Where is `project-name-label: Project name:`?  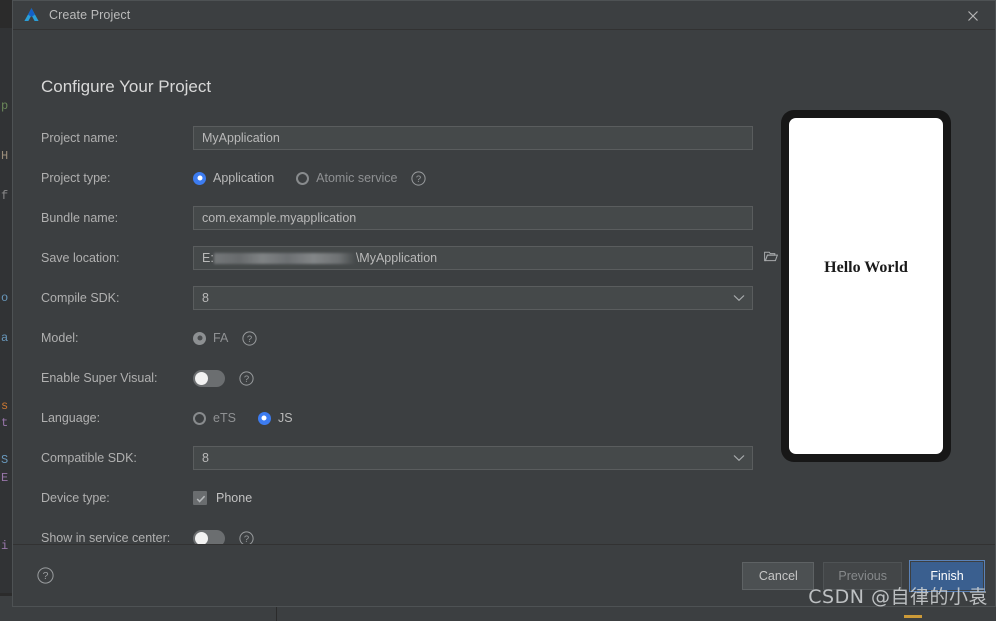 project-name-label: Project name: is located at coordinates (80, 138).